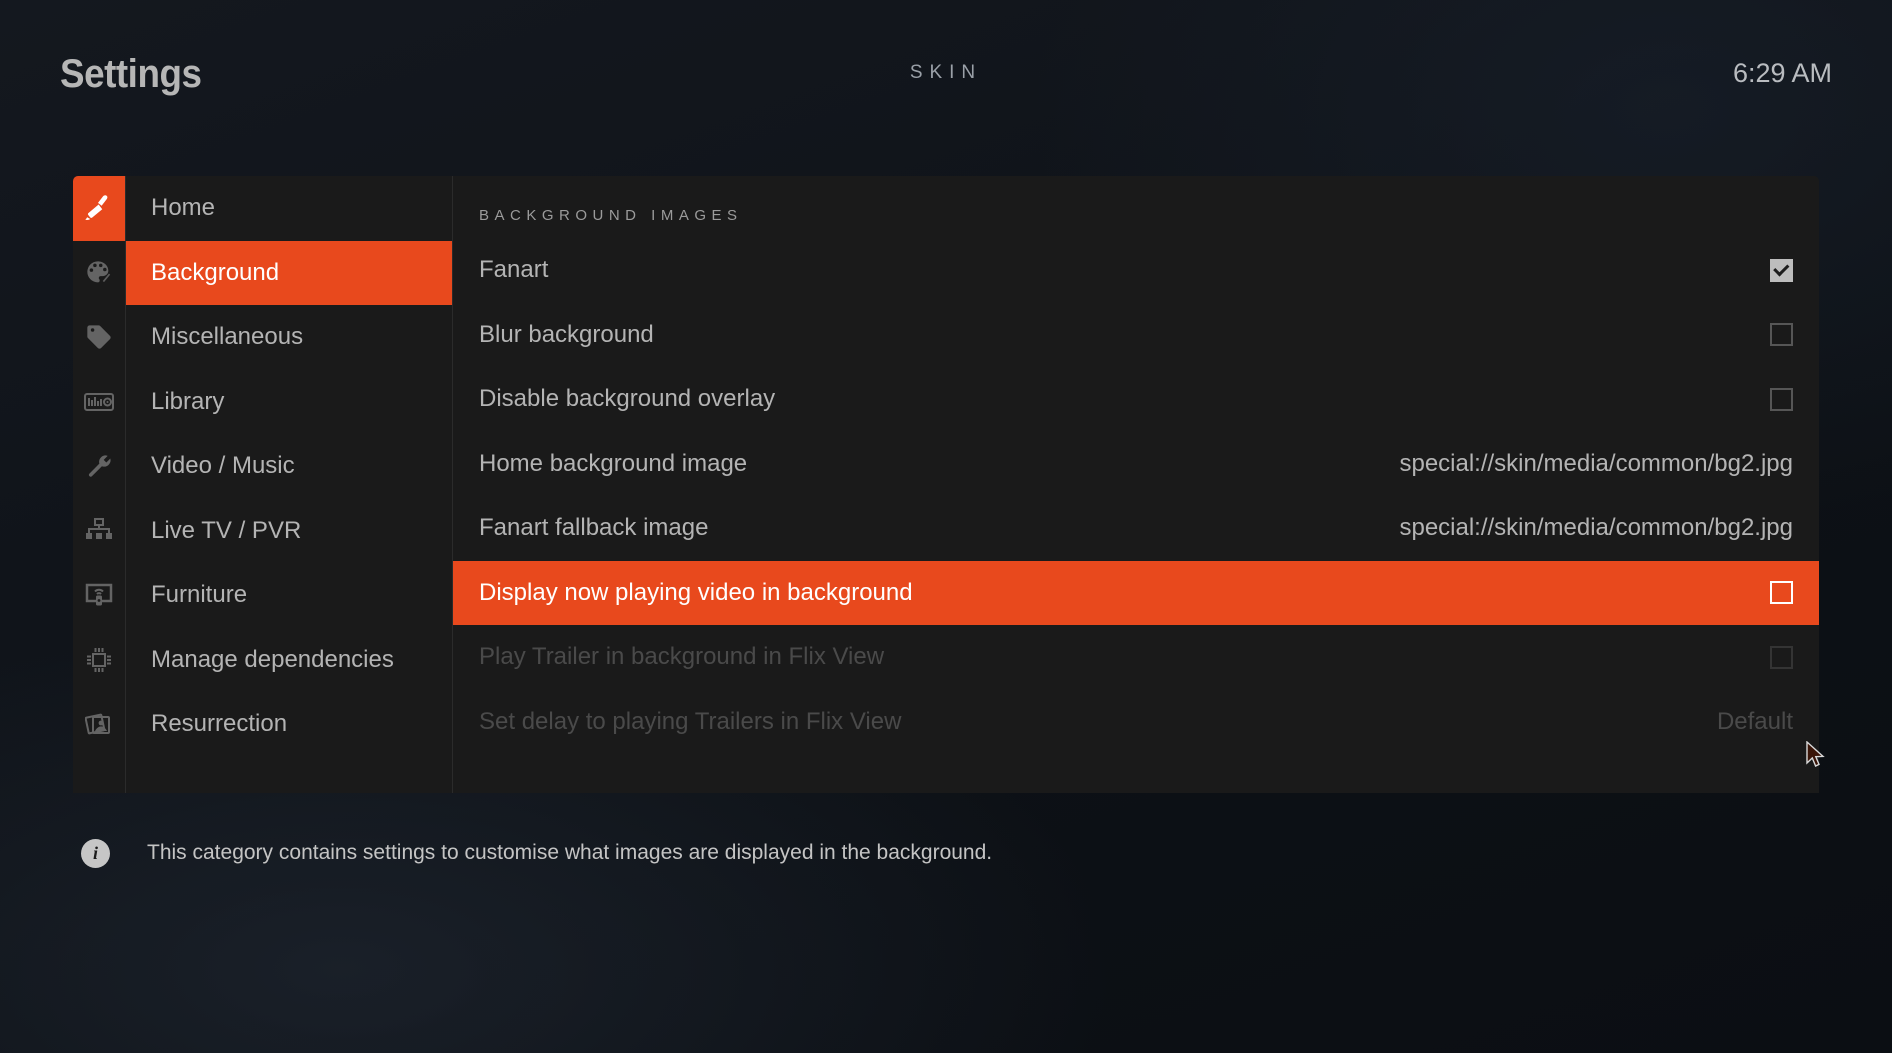  I want to click on disable-background-overlay-checkbox, so click(1781, 399).